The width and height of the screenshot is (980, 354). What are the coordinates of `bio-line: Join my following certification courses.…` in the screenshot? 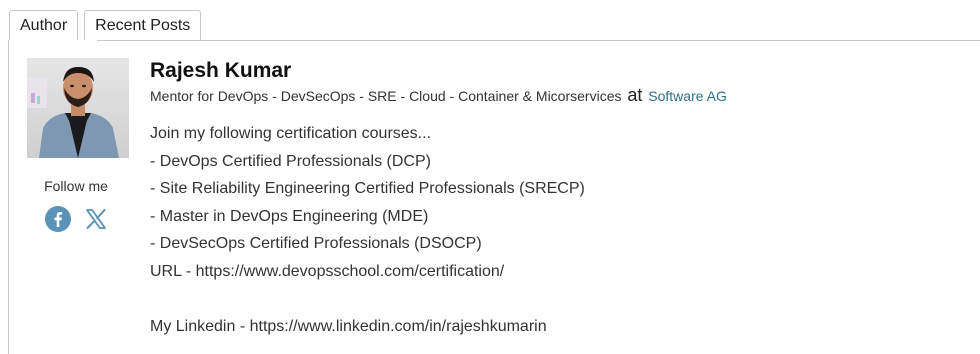 It's located at (290, 133).